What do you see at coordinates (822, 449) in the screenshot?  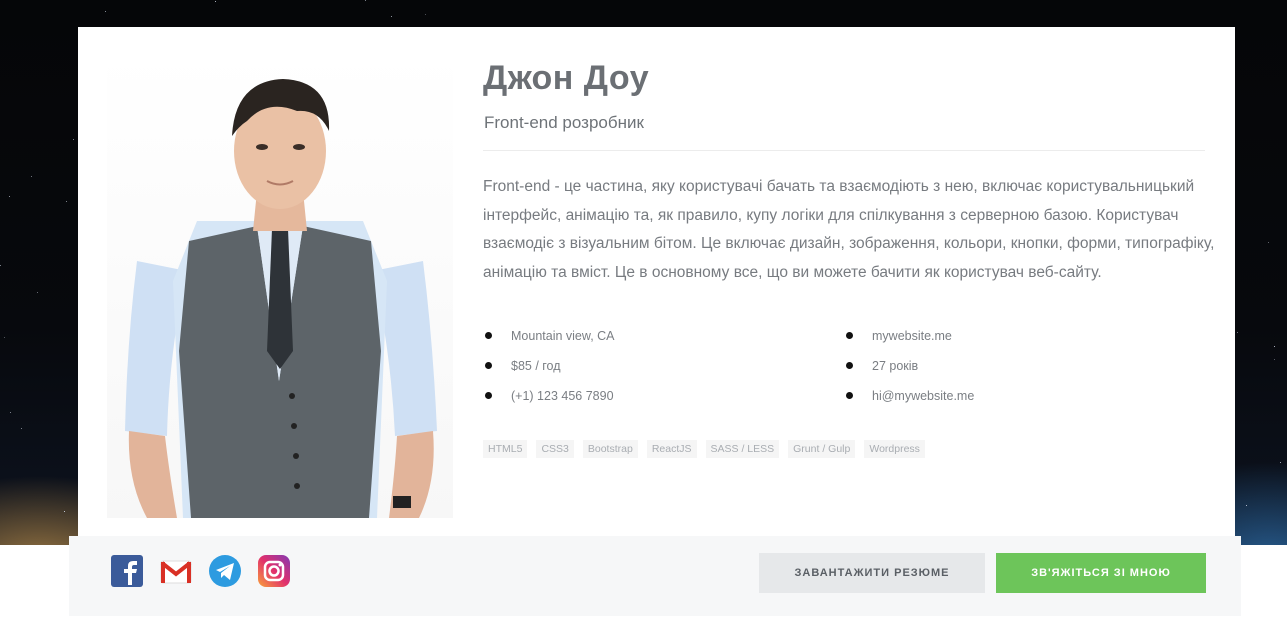 I see `skill-tag: Grunt / Gulp` at bounding box center [822, 449].